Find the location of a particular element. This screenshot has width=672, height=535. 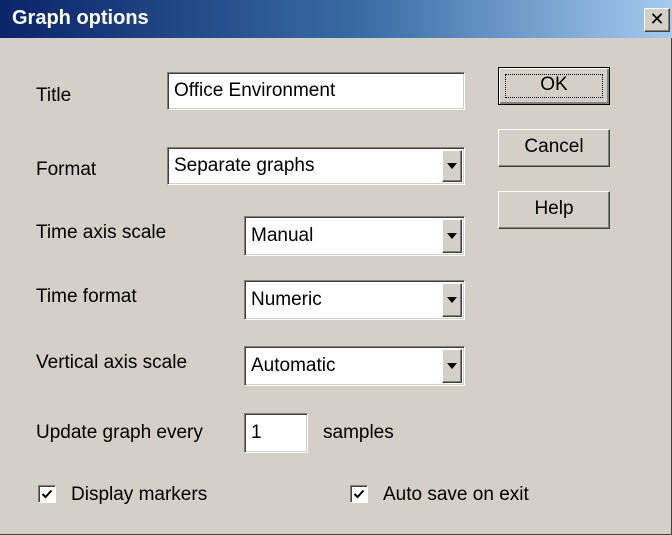

close-button: ✕ is located at coordinates (657, 20).